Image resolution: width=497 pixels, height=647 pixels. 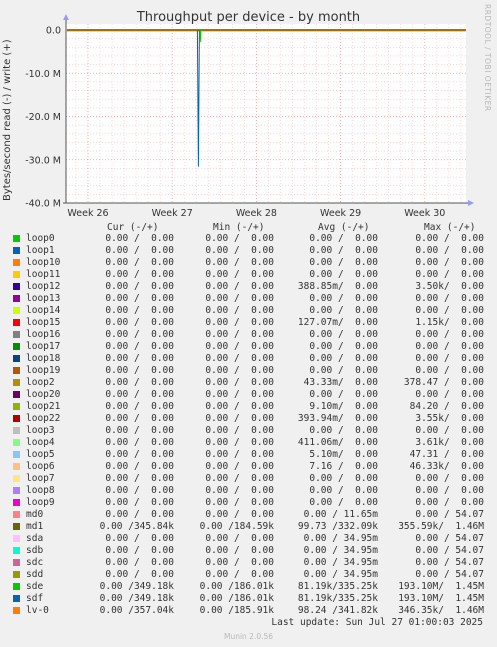 What do you see at coordinates (43, 204) in the screenshot?
I see `y-tick-label: -40.0 M` at bounding box center [43, 204].